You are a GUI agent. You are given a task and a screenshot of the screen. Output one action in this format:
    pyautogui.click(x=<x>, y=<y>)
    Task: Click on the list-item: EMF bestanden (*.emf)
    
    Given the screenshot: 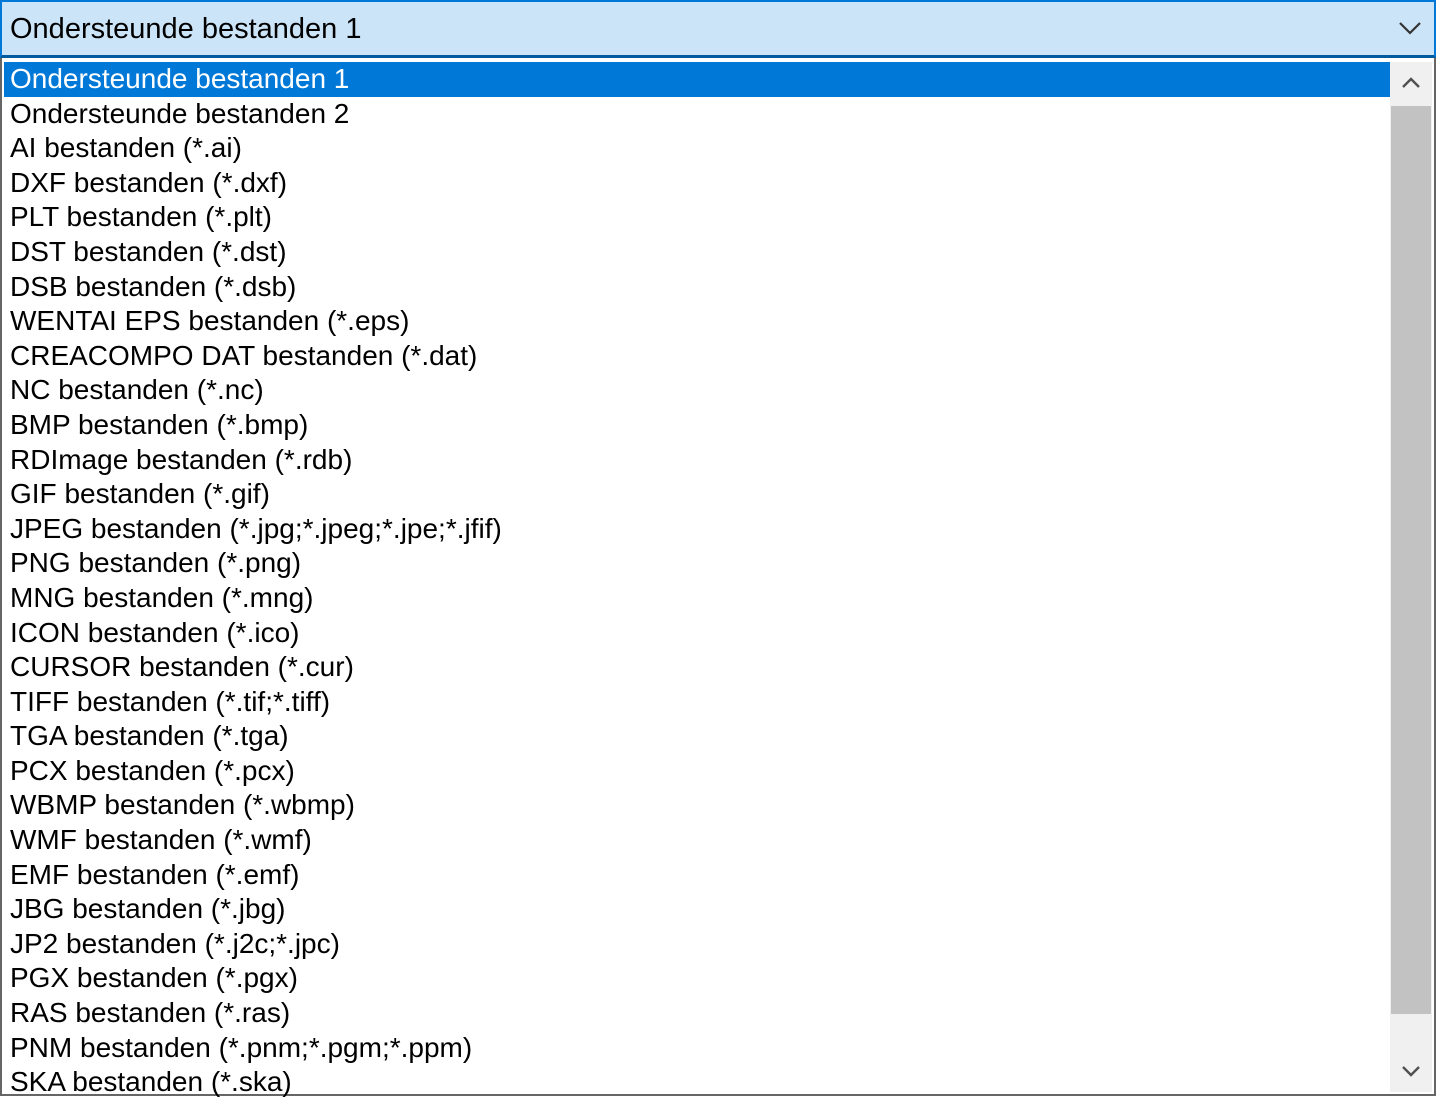 What is the action you would take?
    pyautogui.click(x=697, y=875)
    